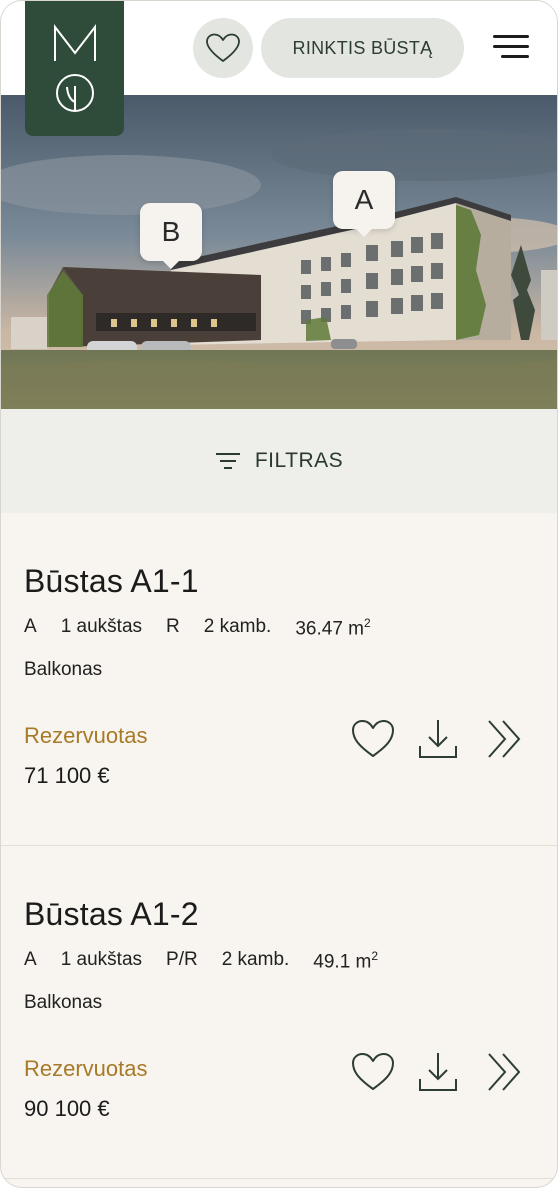  Describe the element at coordinates (173, 626) in the screenshot. I see `spec-orientation: R` at that location.